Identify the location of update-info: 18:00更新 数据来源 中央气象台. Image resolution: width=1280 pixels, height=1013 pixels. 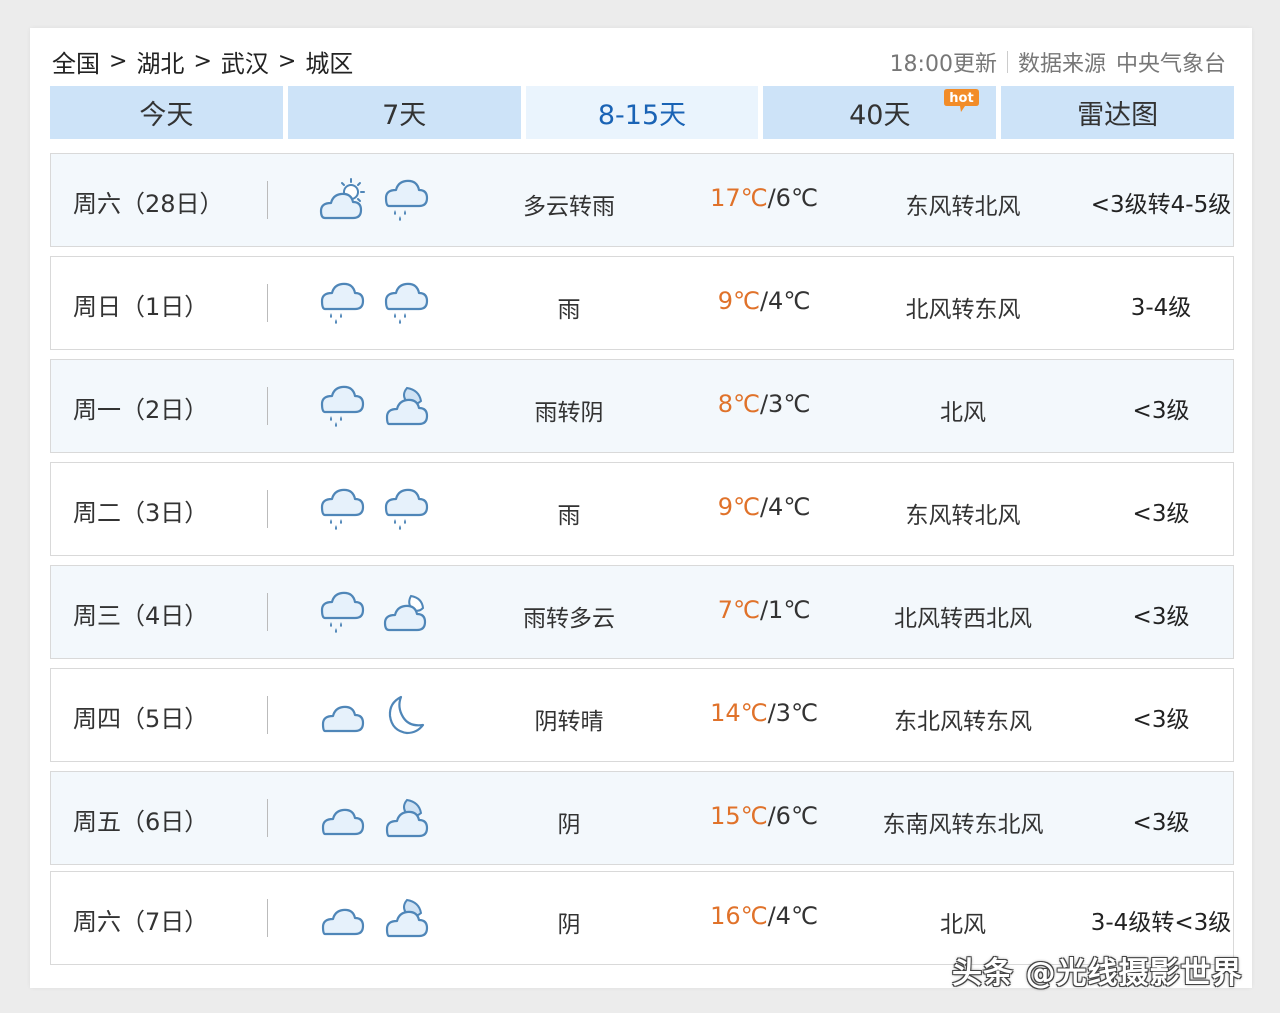
(1058, 62).